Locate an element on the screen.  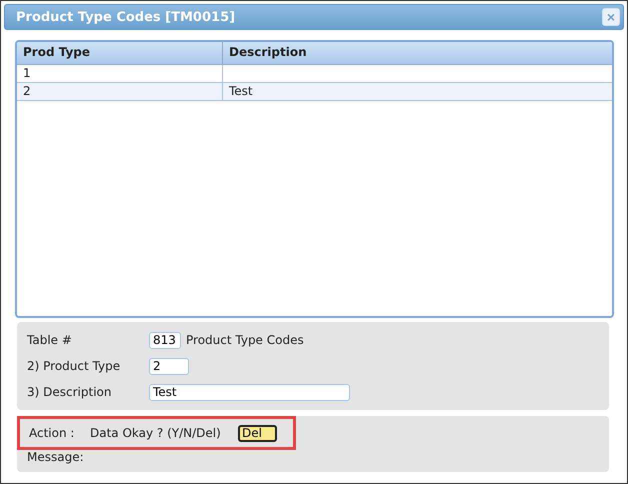
column-header: Prod Type is located at coordinates (120, 53).